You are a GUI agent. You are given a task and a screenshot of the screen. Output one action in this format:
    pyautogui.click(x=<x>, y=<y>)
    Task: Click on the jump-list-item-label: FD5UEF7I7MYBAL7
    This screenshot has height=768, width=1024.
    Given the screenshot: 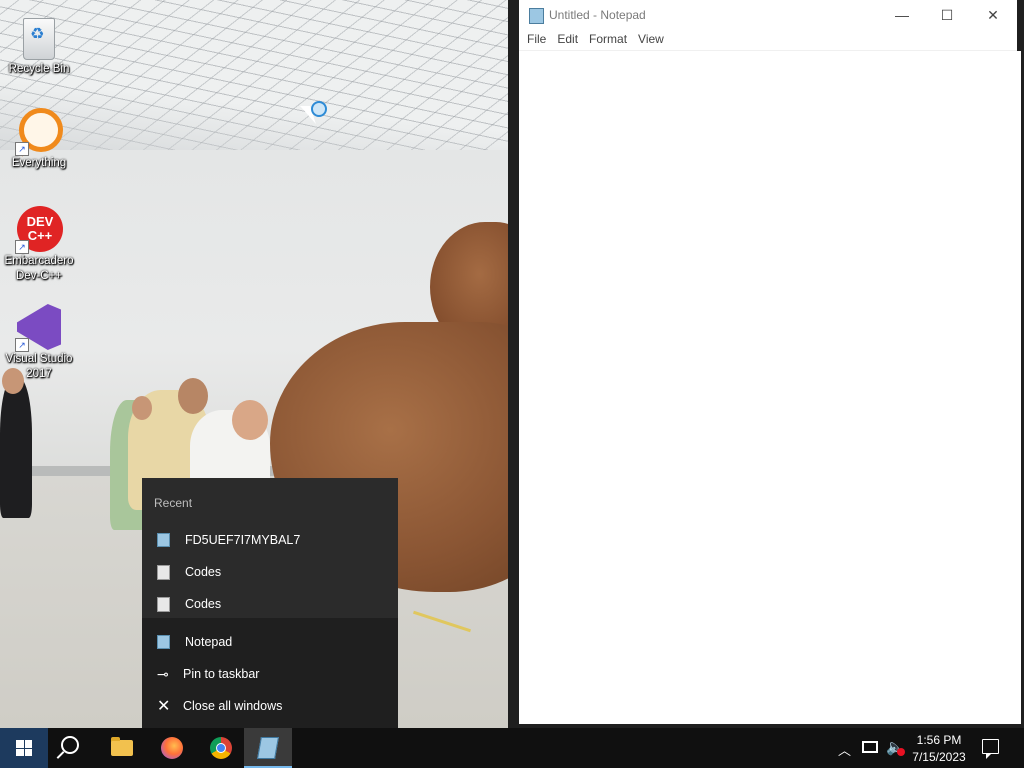 What is the action you would take?
    pyautogui.click(x=243, y=540)
    